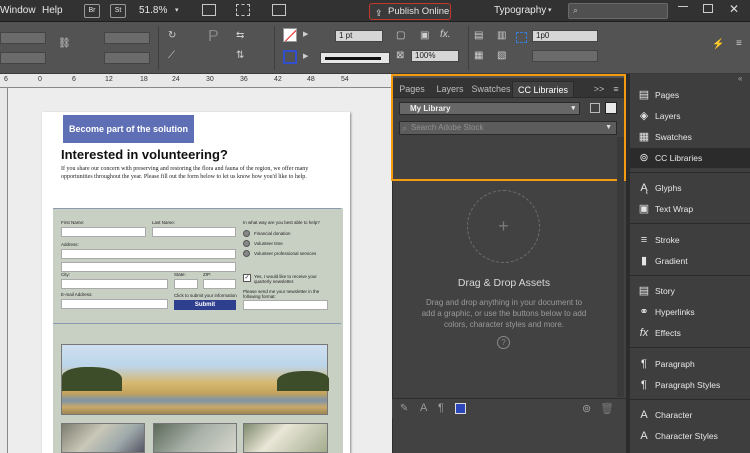 Image resolution: width=750 pixels, height=453 pixels. I want to click on x-position-field, so click(23, 38).